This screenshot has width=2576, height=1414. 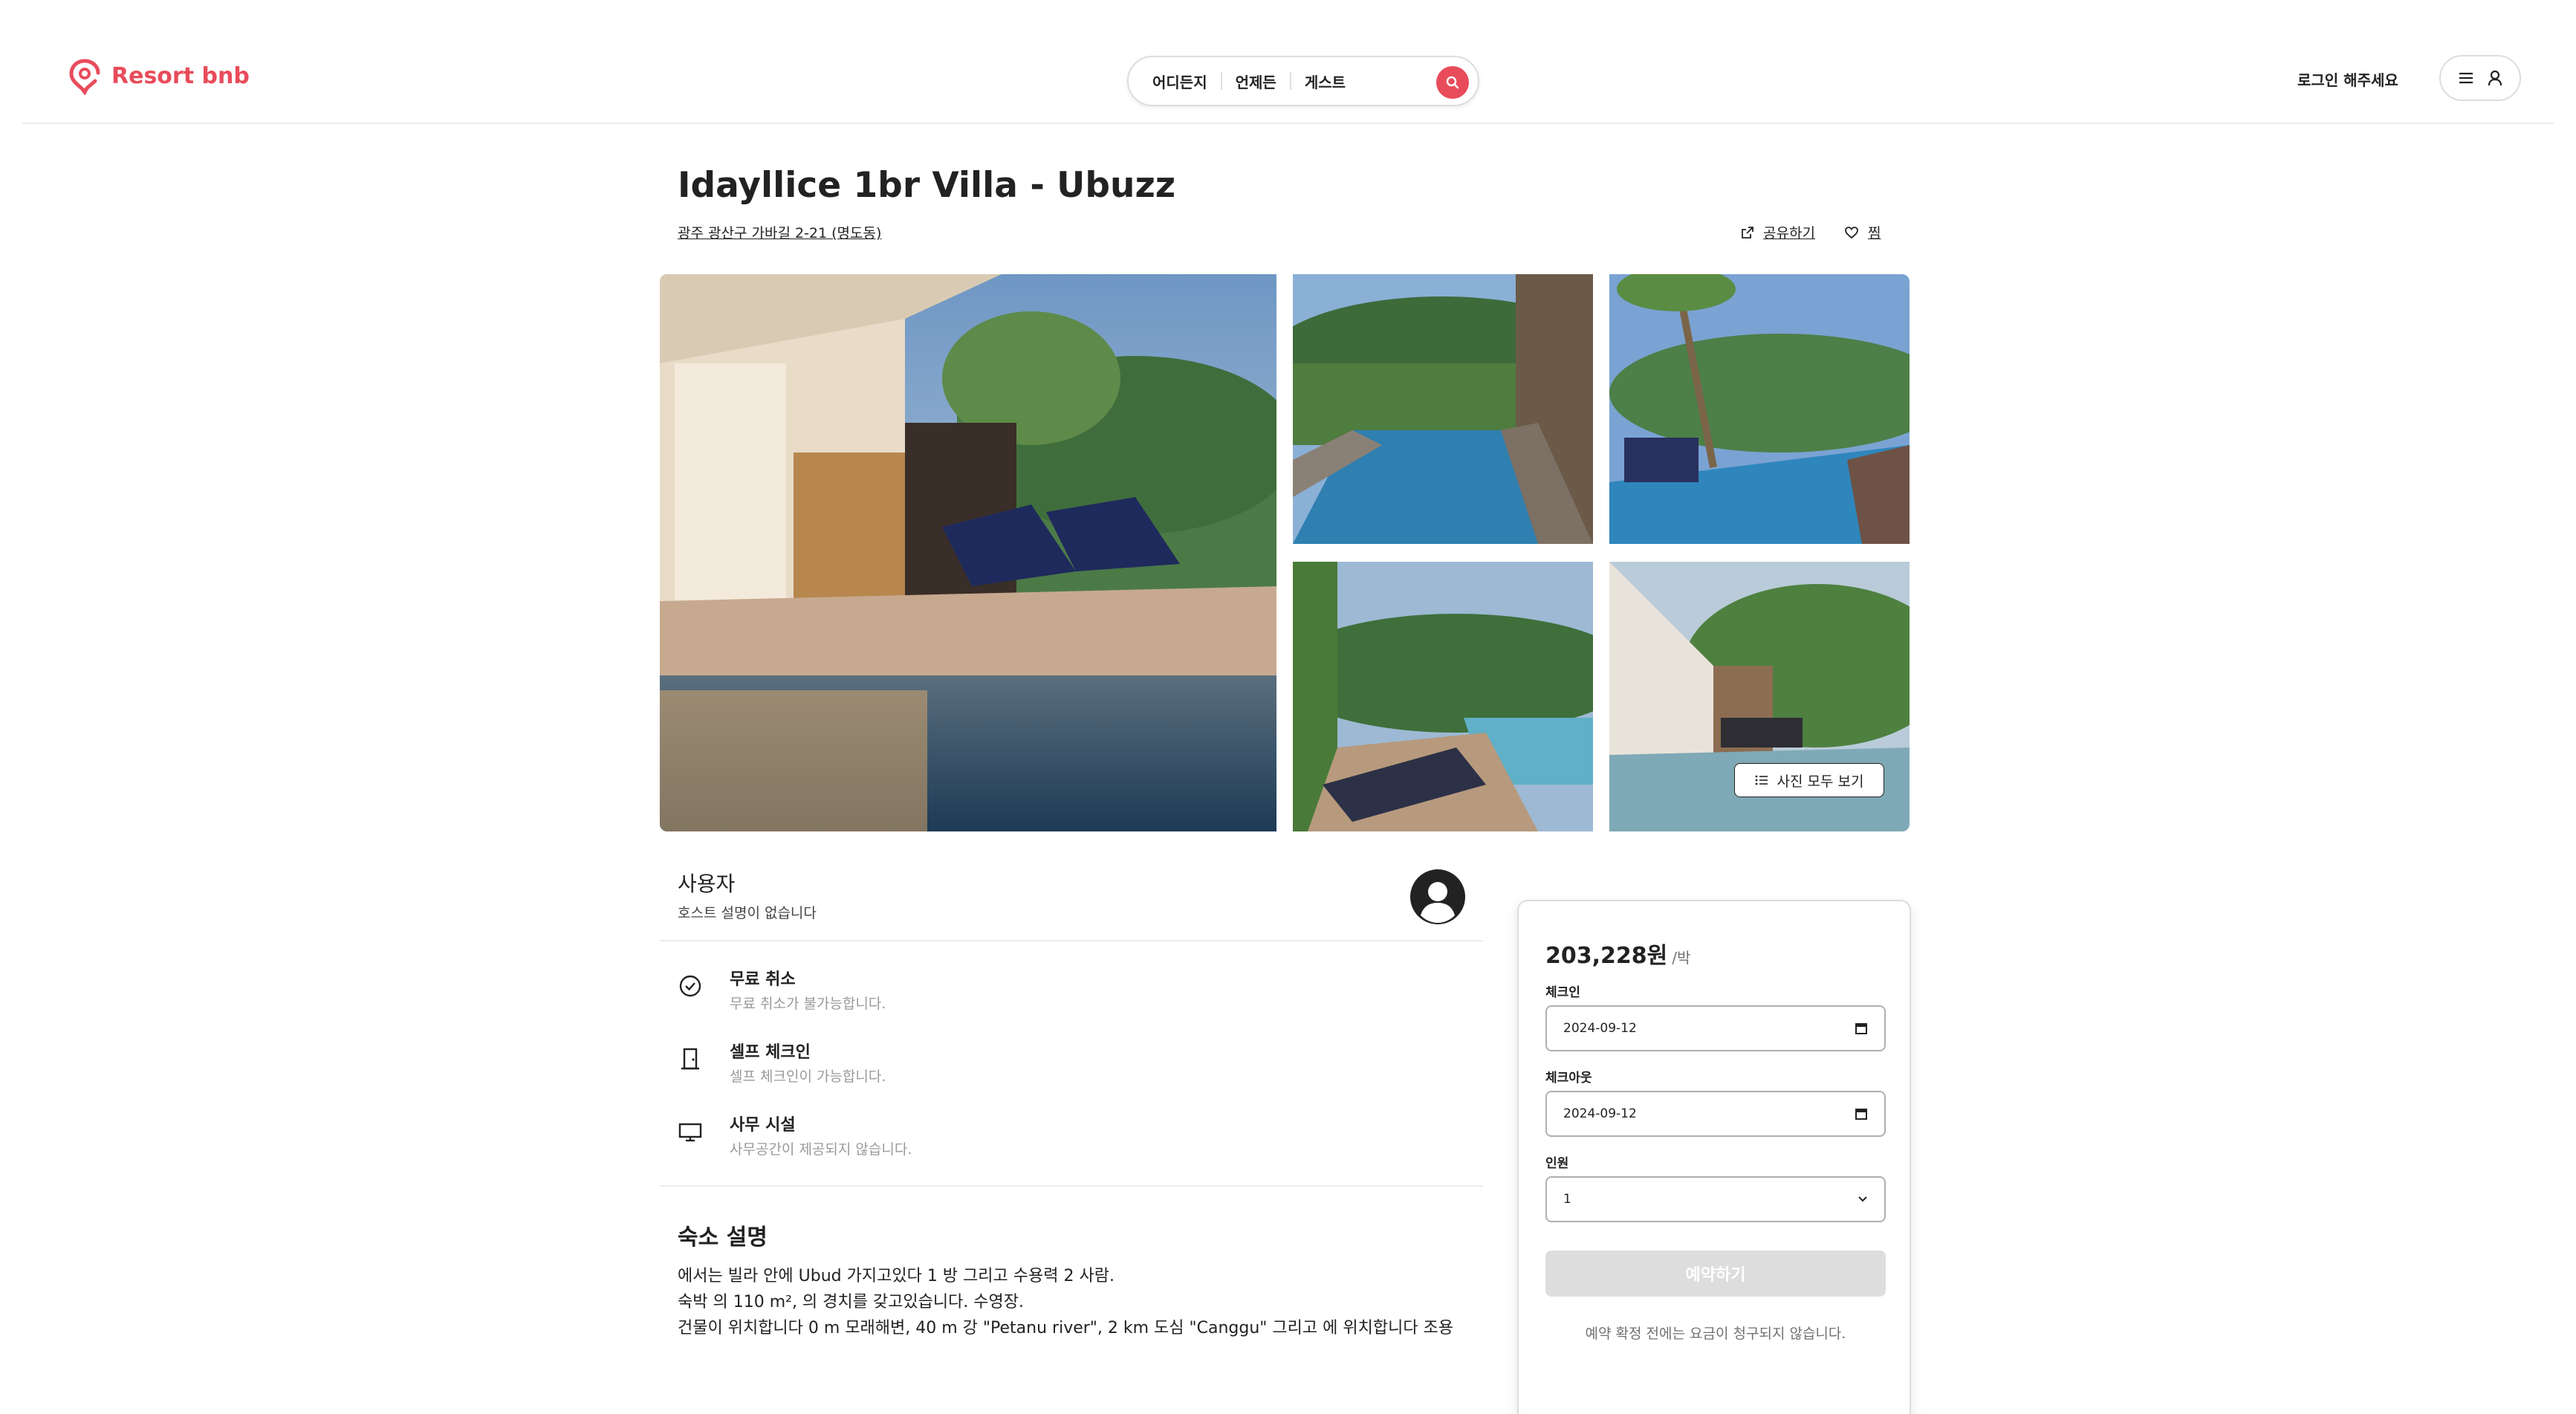 What do you see at coordinates (1715, 1199) in the screenshot?
I see `guests-select: 1` at bounding box center [1715, 1199].